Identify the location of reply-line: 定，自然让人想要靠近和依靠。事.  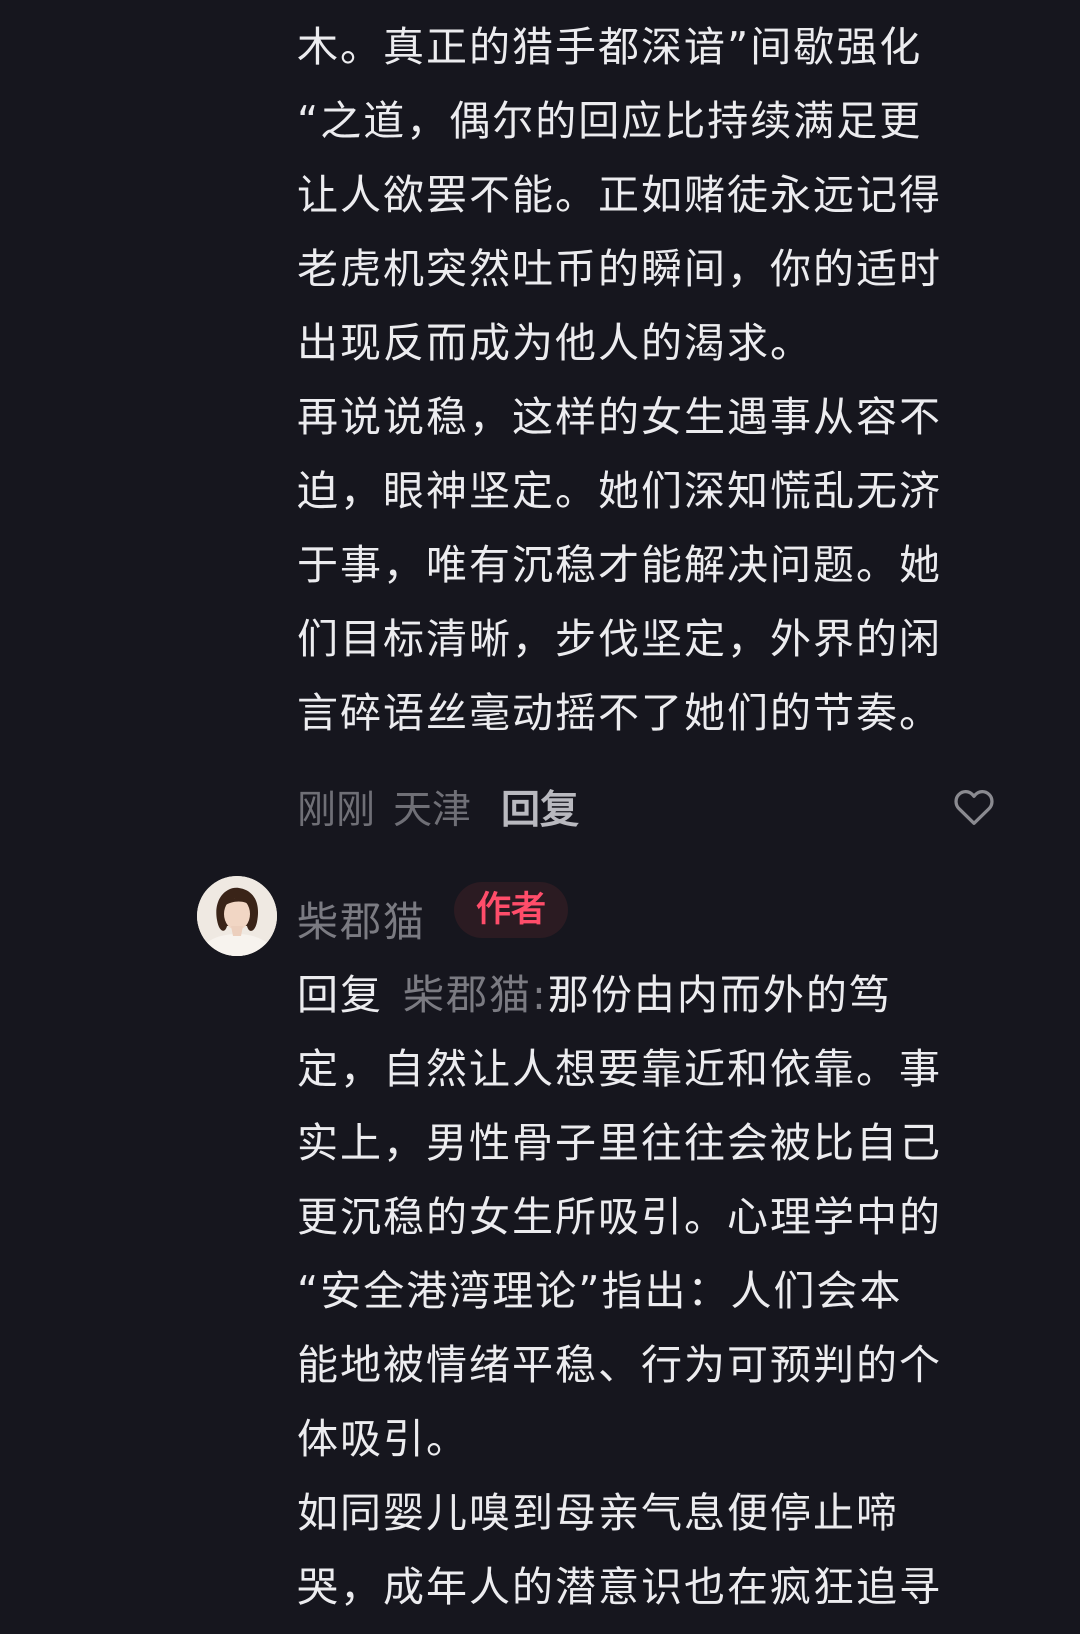
(619, 1069).